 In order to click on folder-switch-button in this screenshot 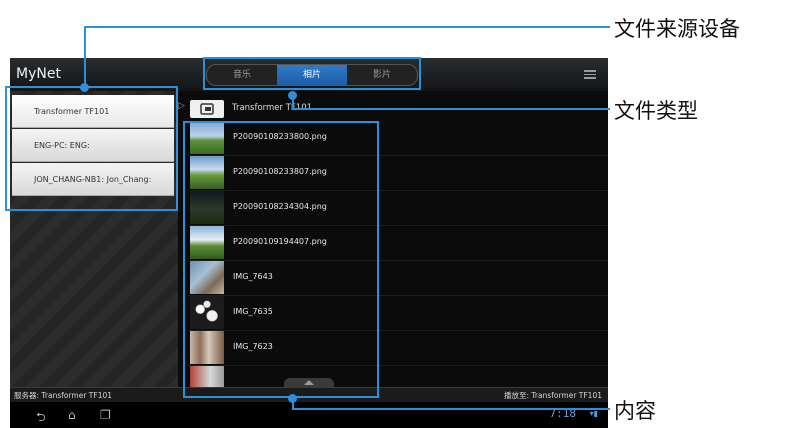, I will do `click(207, 109)`.